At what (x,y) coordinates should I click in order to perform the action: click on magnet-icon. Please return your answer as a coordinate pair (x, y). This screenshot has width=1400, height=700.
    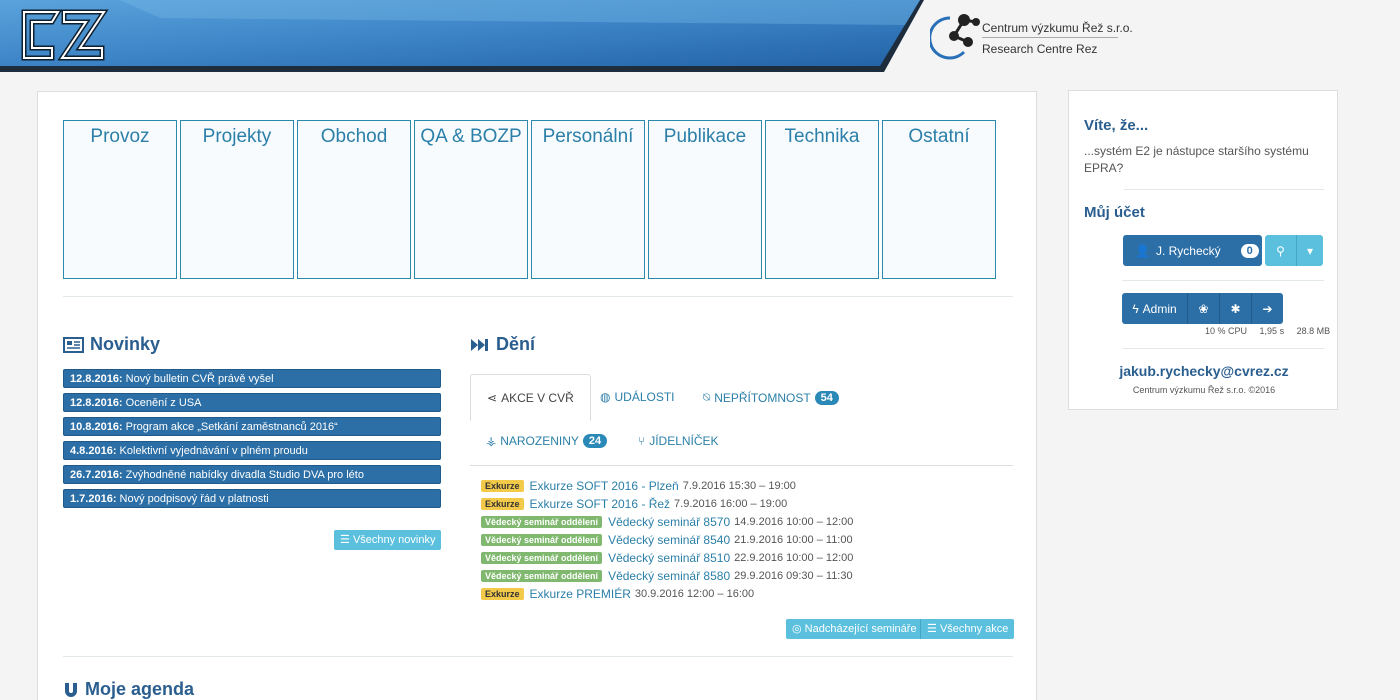
    Looking at the image, I should click on (71, 689).